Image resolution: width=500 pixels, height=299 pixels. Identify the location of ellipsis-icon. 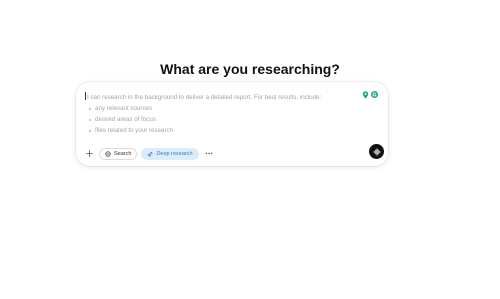
(208, 153).